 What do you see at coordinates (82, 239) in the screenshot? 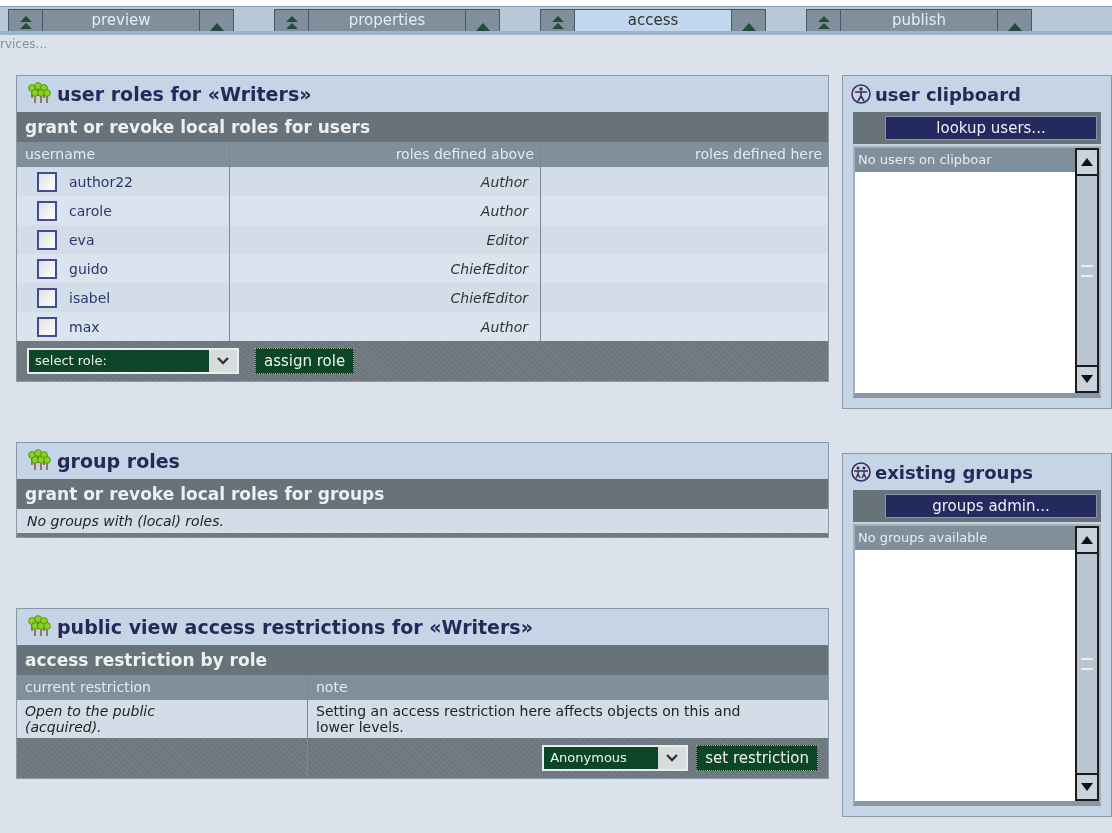
I see `username-text: eva` at bounding box center [82, 239].